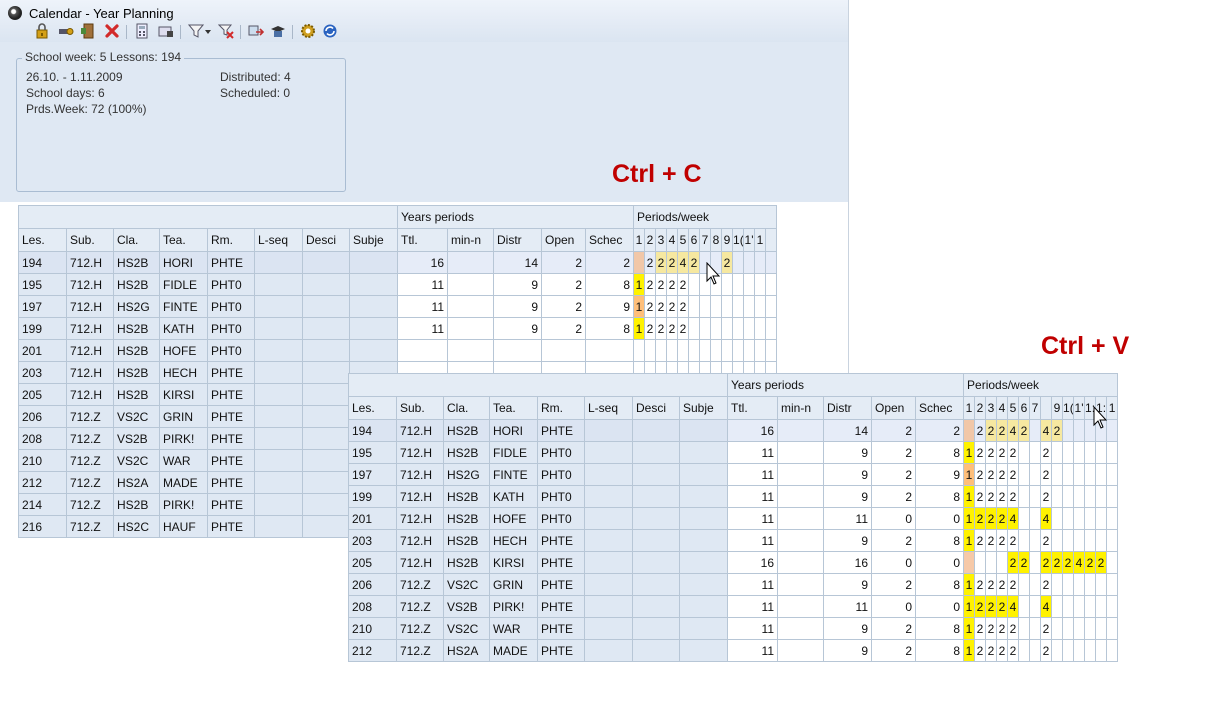  I want to click on teacher-cell: KIRSI, so click(183, 394).